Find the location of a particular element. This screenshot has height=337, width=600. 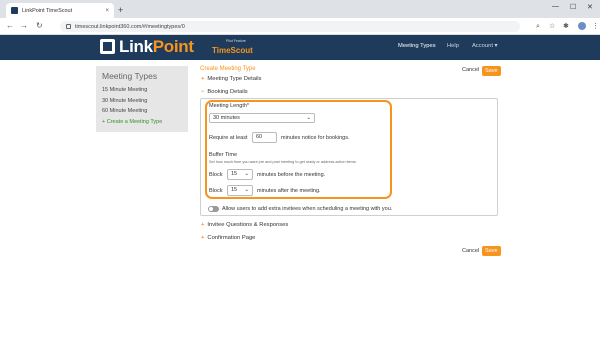

sidebar-item-30-minute: 30 Minute Meeting is located at coordinates (142, 101).